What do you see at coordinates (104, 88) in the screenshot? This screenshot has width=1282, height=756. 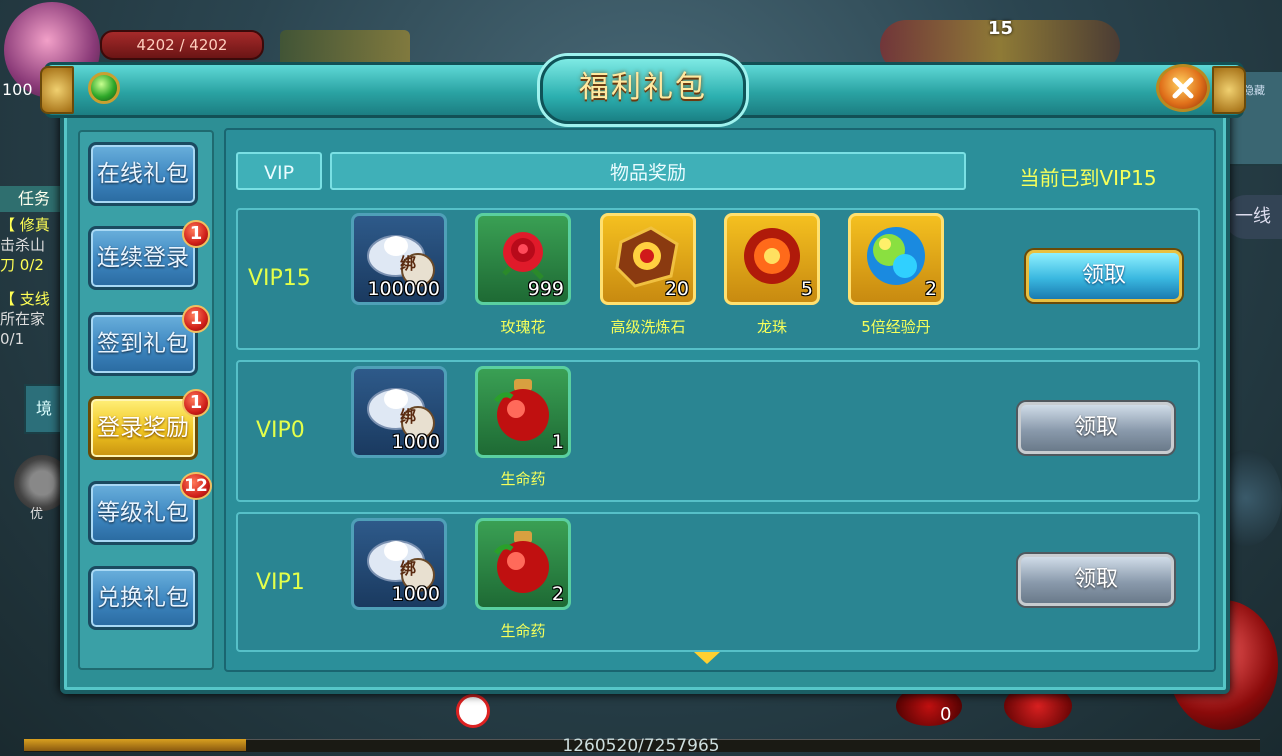 I see `green-gem-icon` at bounding box center [104, 88].